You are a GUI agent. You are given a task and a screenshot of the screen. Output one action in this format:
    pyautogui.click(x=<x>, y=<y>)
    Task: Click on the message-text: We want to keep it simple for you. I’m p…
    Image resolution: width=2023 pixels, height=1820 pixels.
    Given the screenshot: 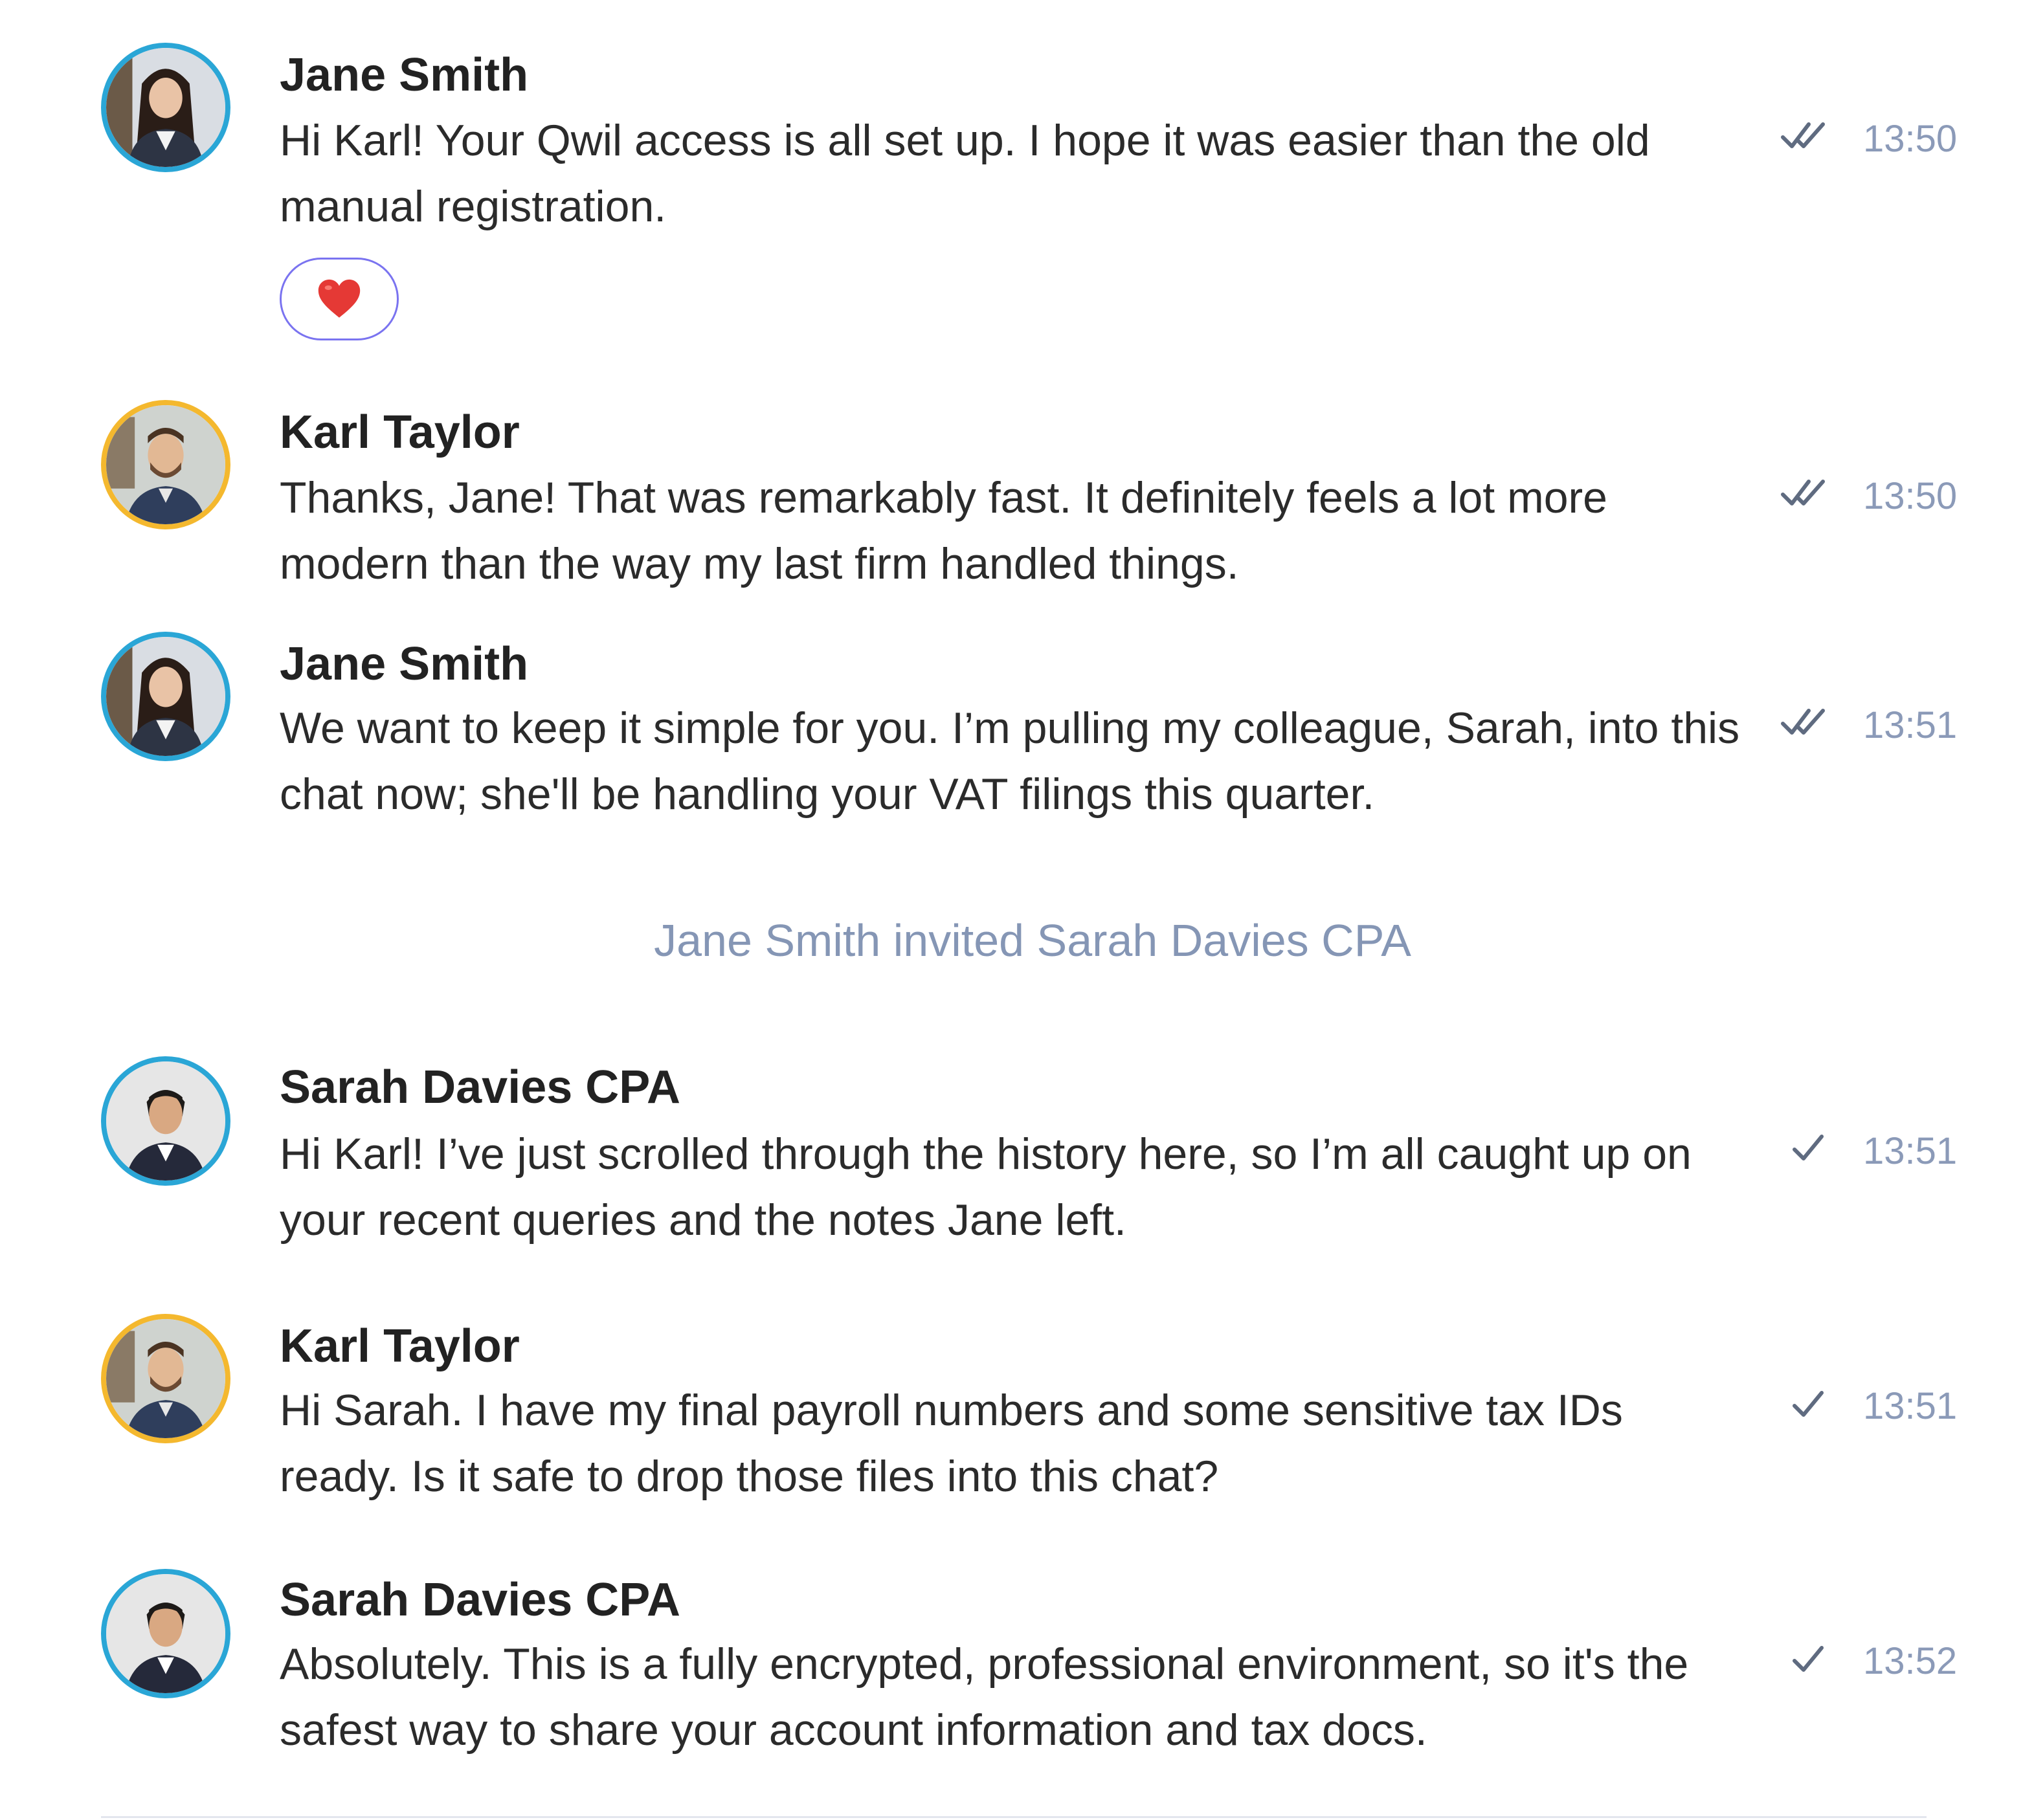 What is the action you would take?
    pyautogui.click(x=1010, y=761)
    